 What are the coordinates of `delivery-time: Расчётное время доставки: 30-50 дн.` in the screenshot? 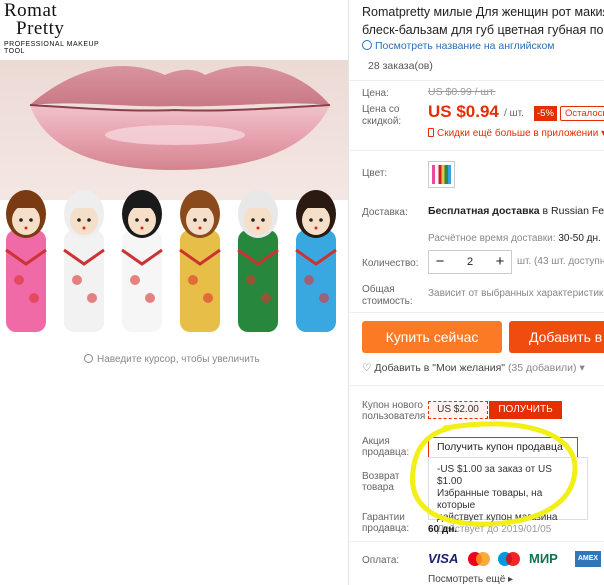 It's located at (514, 238).